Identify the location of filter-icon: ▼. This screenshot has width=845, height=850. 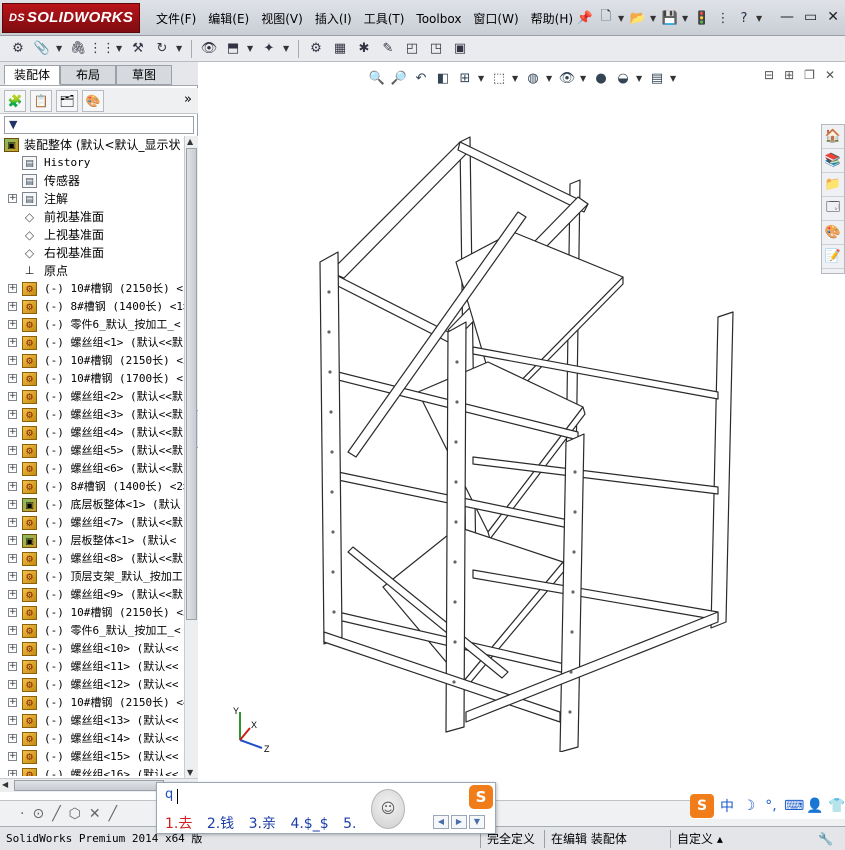
(13, 124).